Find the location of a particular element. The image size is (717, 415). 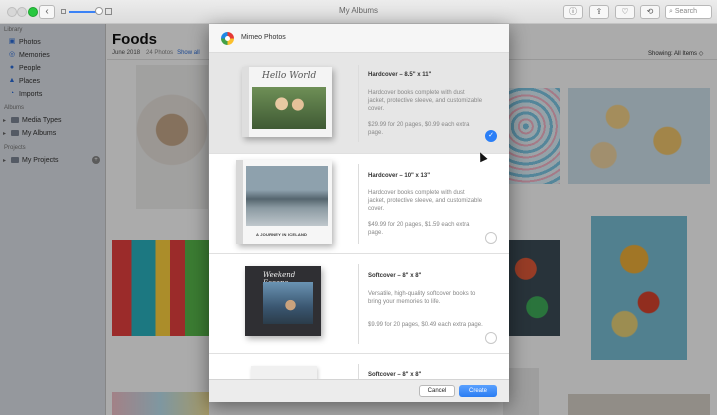

book-preview: Weekend Escape is located at coordinates (283, 301).